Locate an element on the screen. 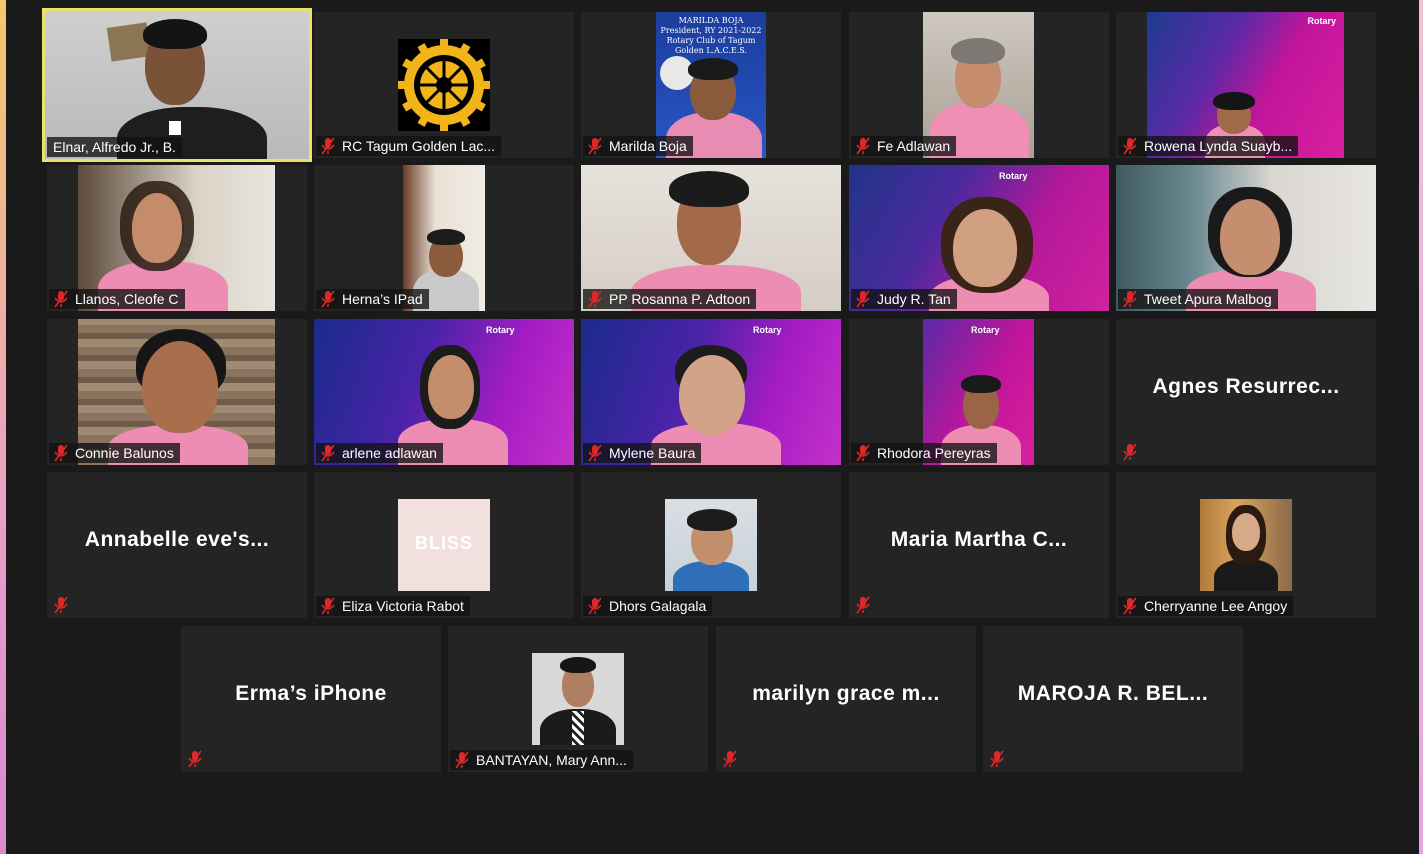  video-tile: Erma’s iPhone is located at coordinates (311, 699).